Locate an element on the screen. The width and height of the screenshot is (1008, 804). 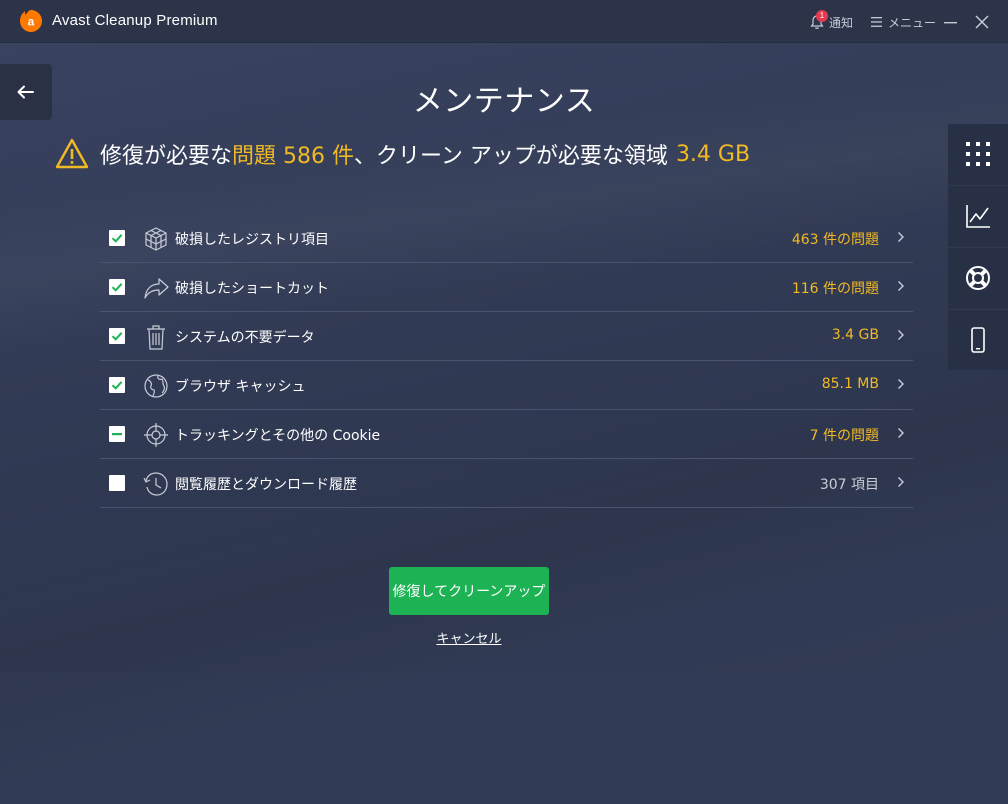
item-value: 463 件の問題 is located at coordinates (835, 240).